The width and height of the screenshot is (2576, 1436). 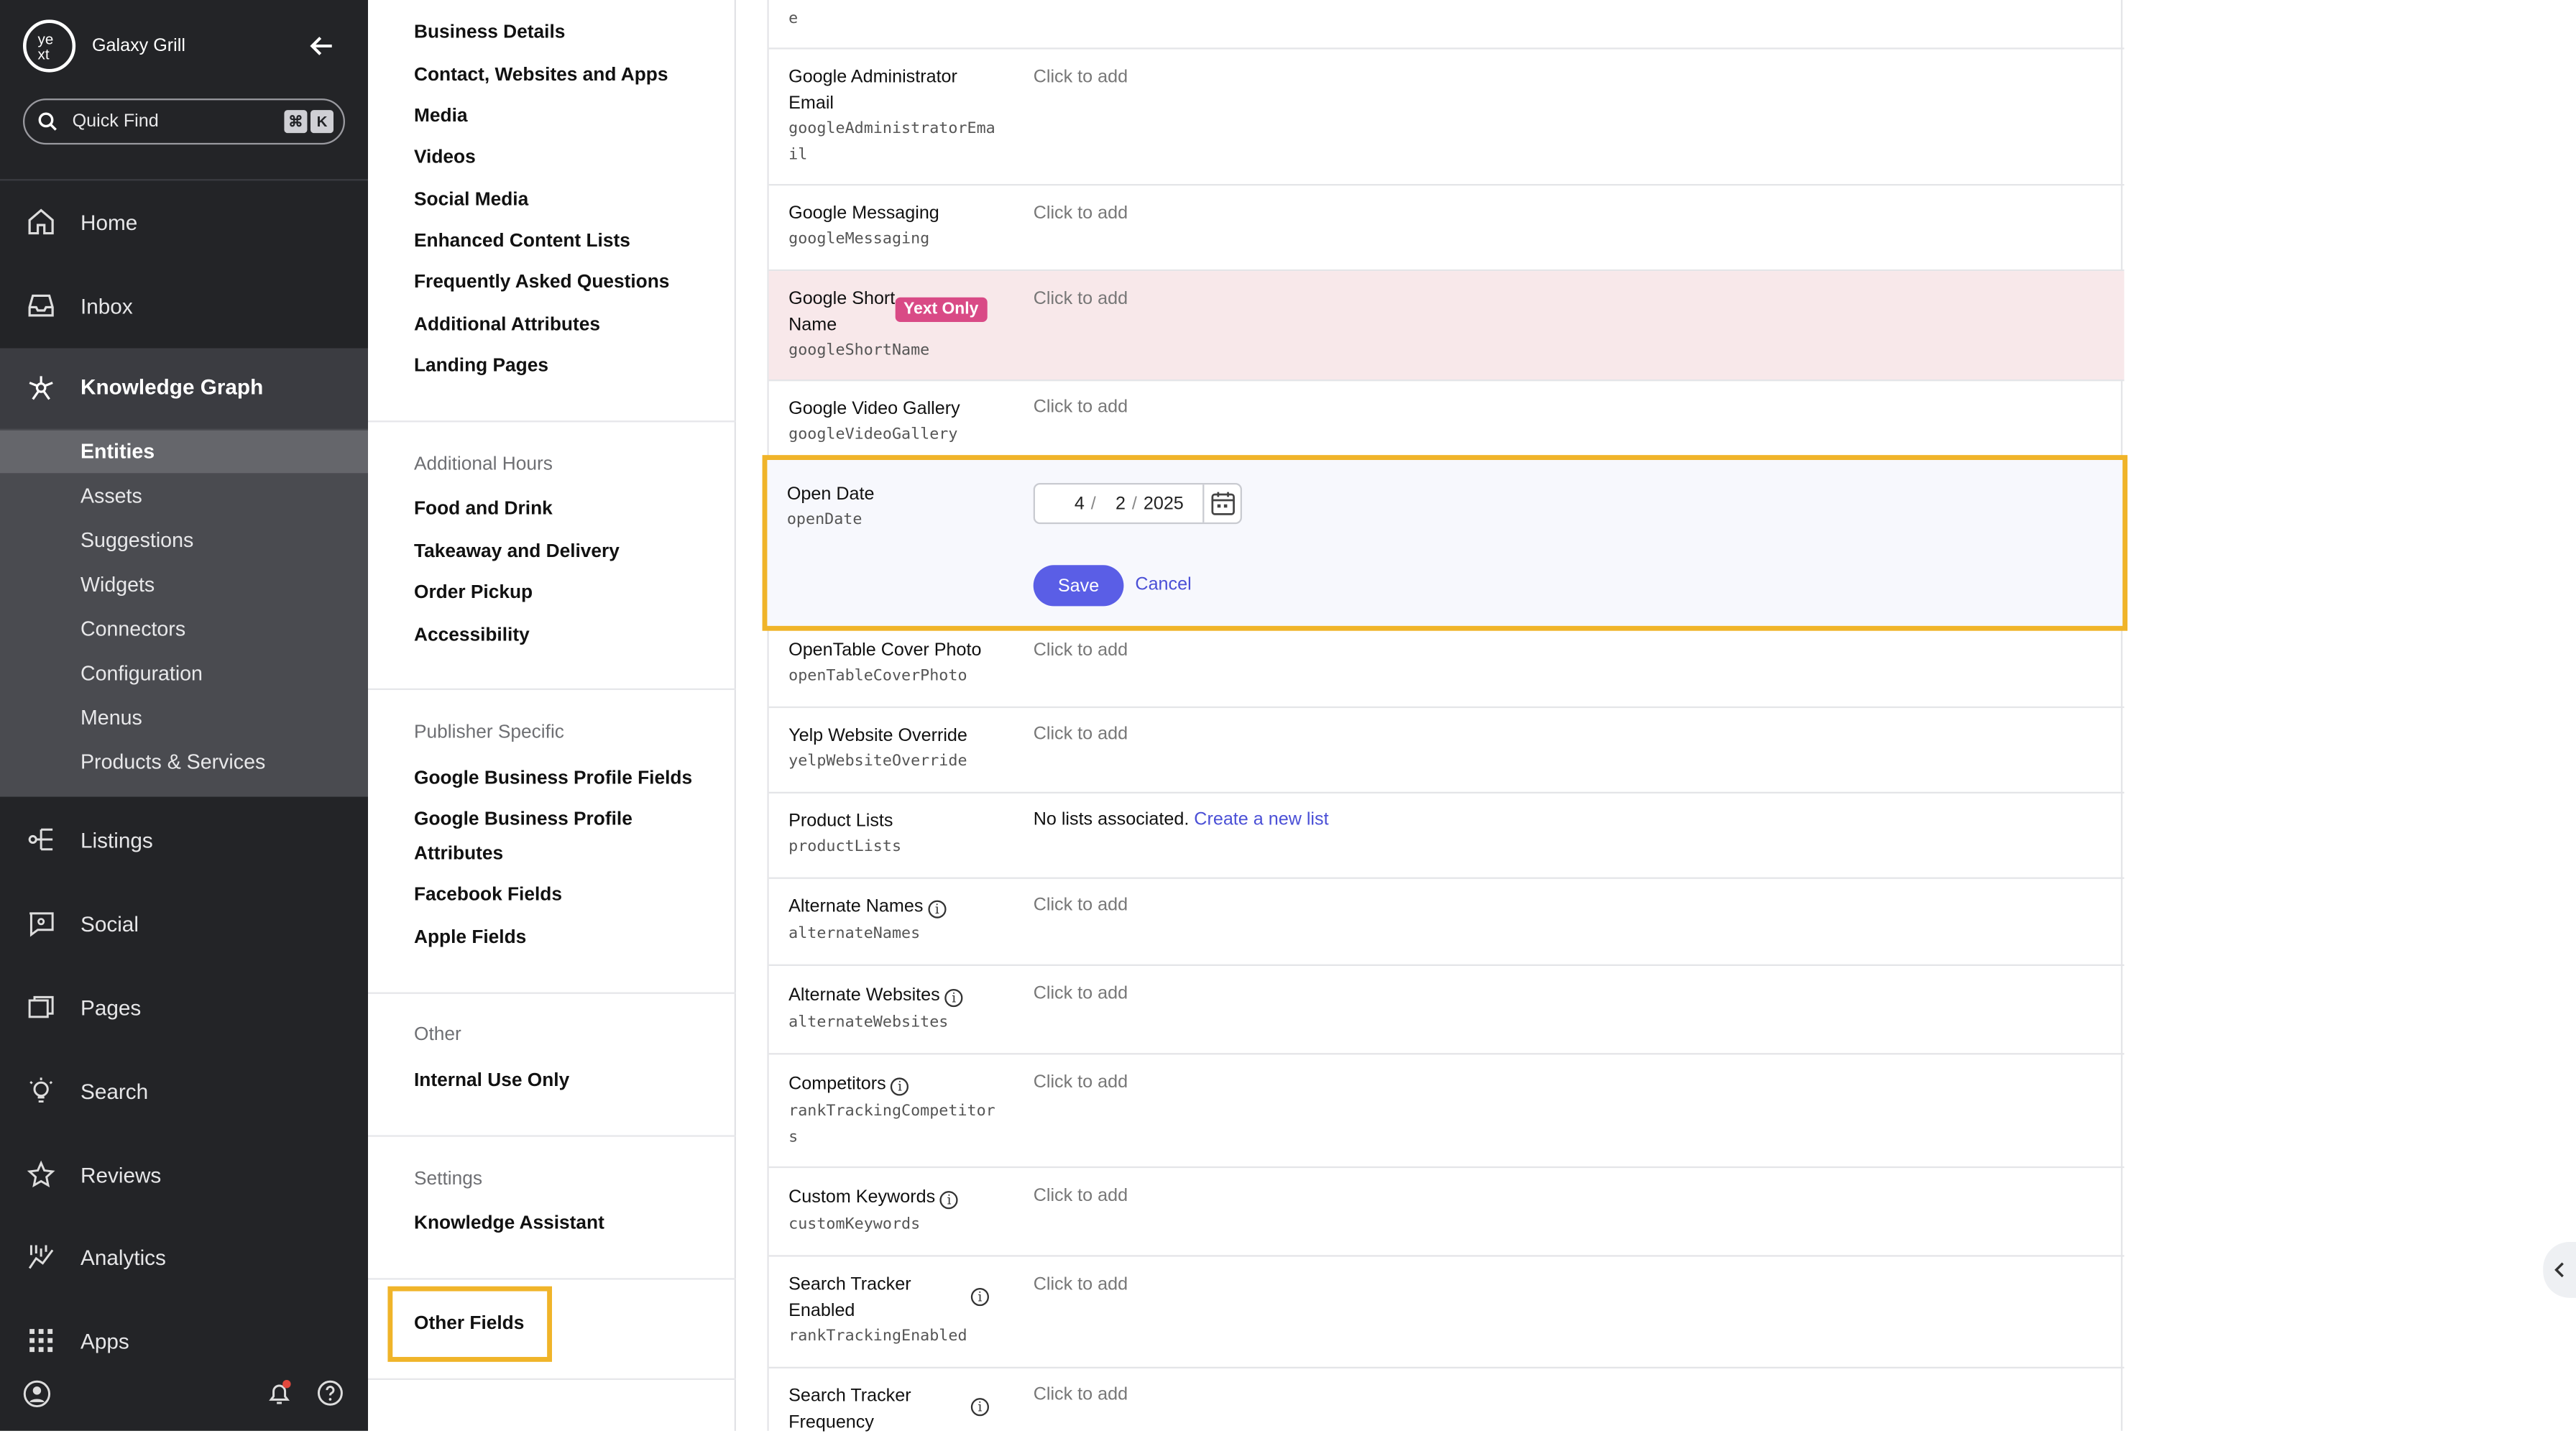 What do you see at coordinates (106, 305) in the screenshot?
I see `nav-inbox-label: Inbox` at bounding box center [106, 305].